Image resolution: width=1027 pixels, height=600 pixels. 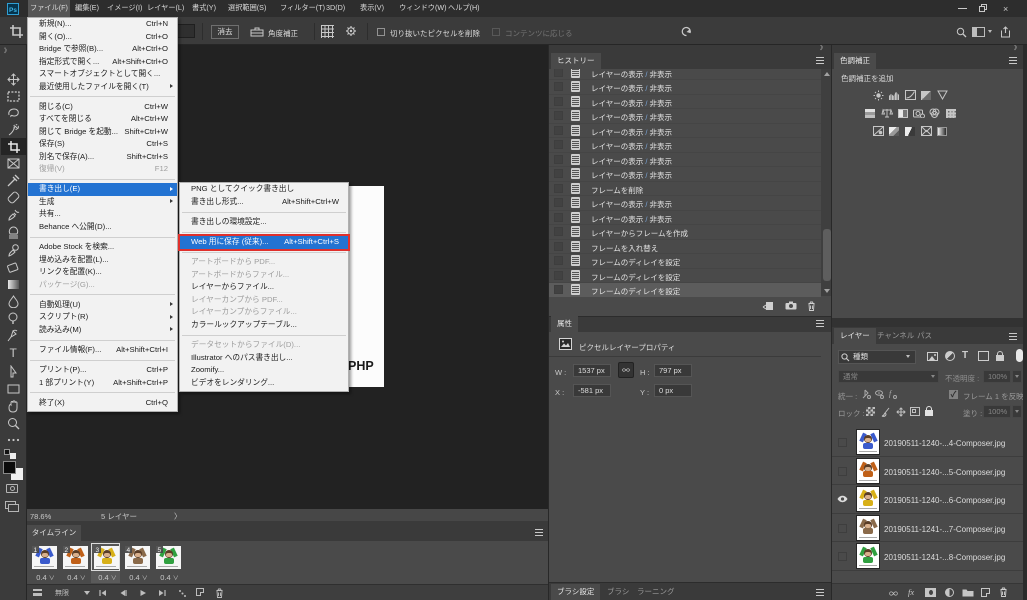 I want to click on svg-text: T, so click(x=14, y=352).